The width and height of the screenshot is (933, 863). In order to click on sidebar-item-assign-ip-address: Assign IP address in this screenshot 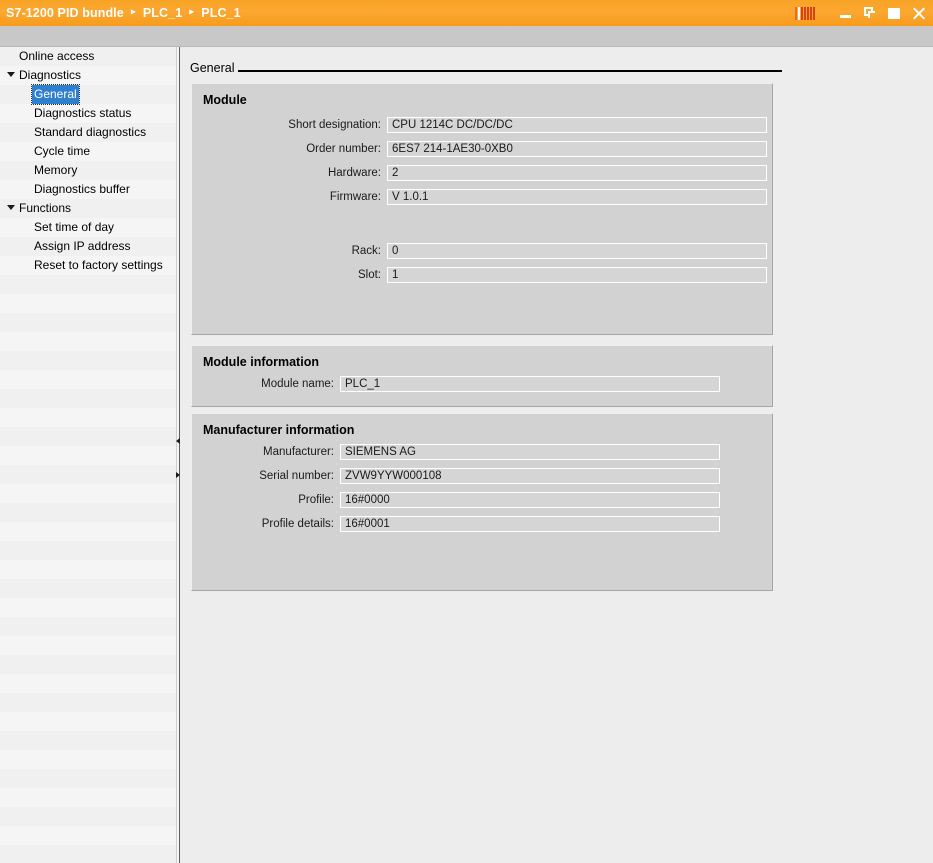, I will do `click(88, 246)`.